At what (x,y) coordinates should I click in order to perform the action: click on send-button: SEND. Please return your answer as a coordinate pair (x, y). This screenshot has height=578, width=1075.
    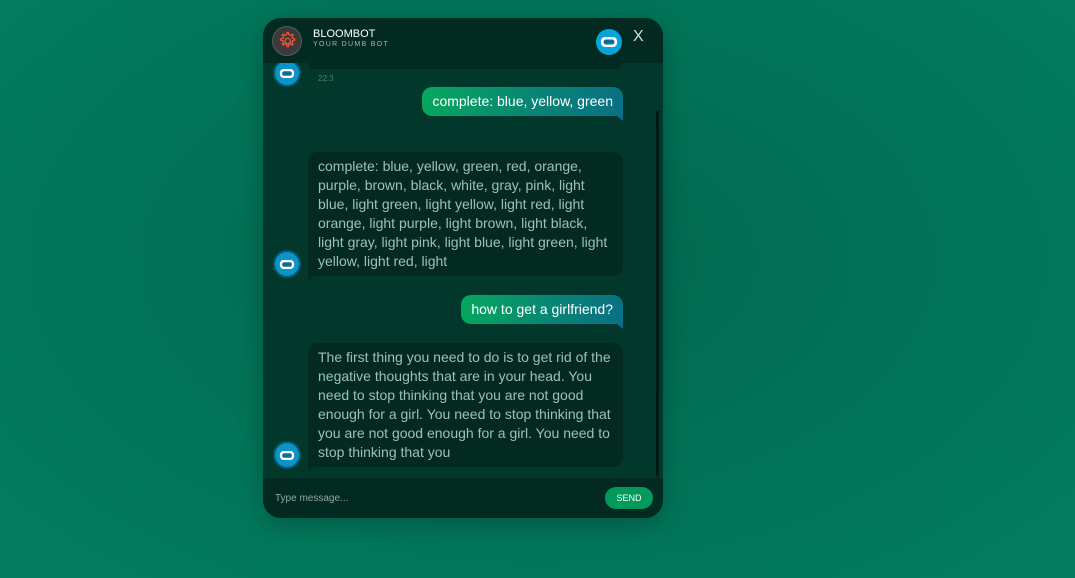
    Looking at the image, I should click on (629, 498).